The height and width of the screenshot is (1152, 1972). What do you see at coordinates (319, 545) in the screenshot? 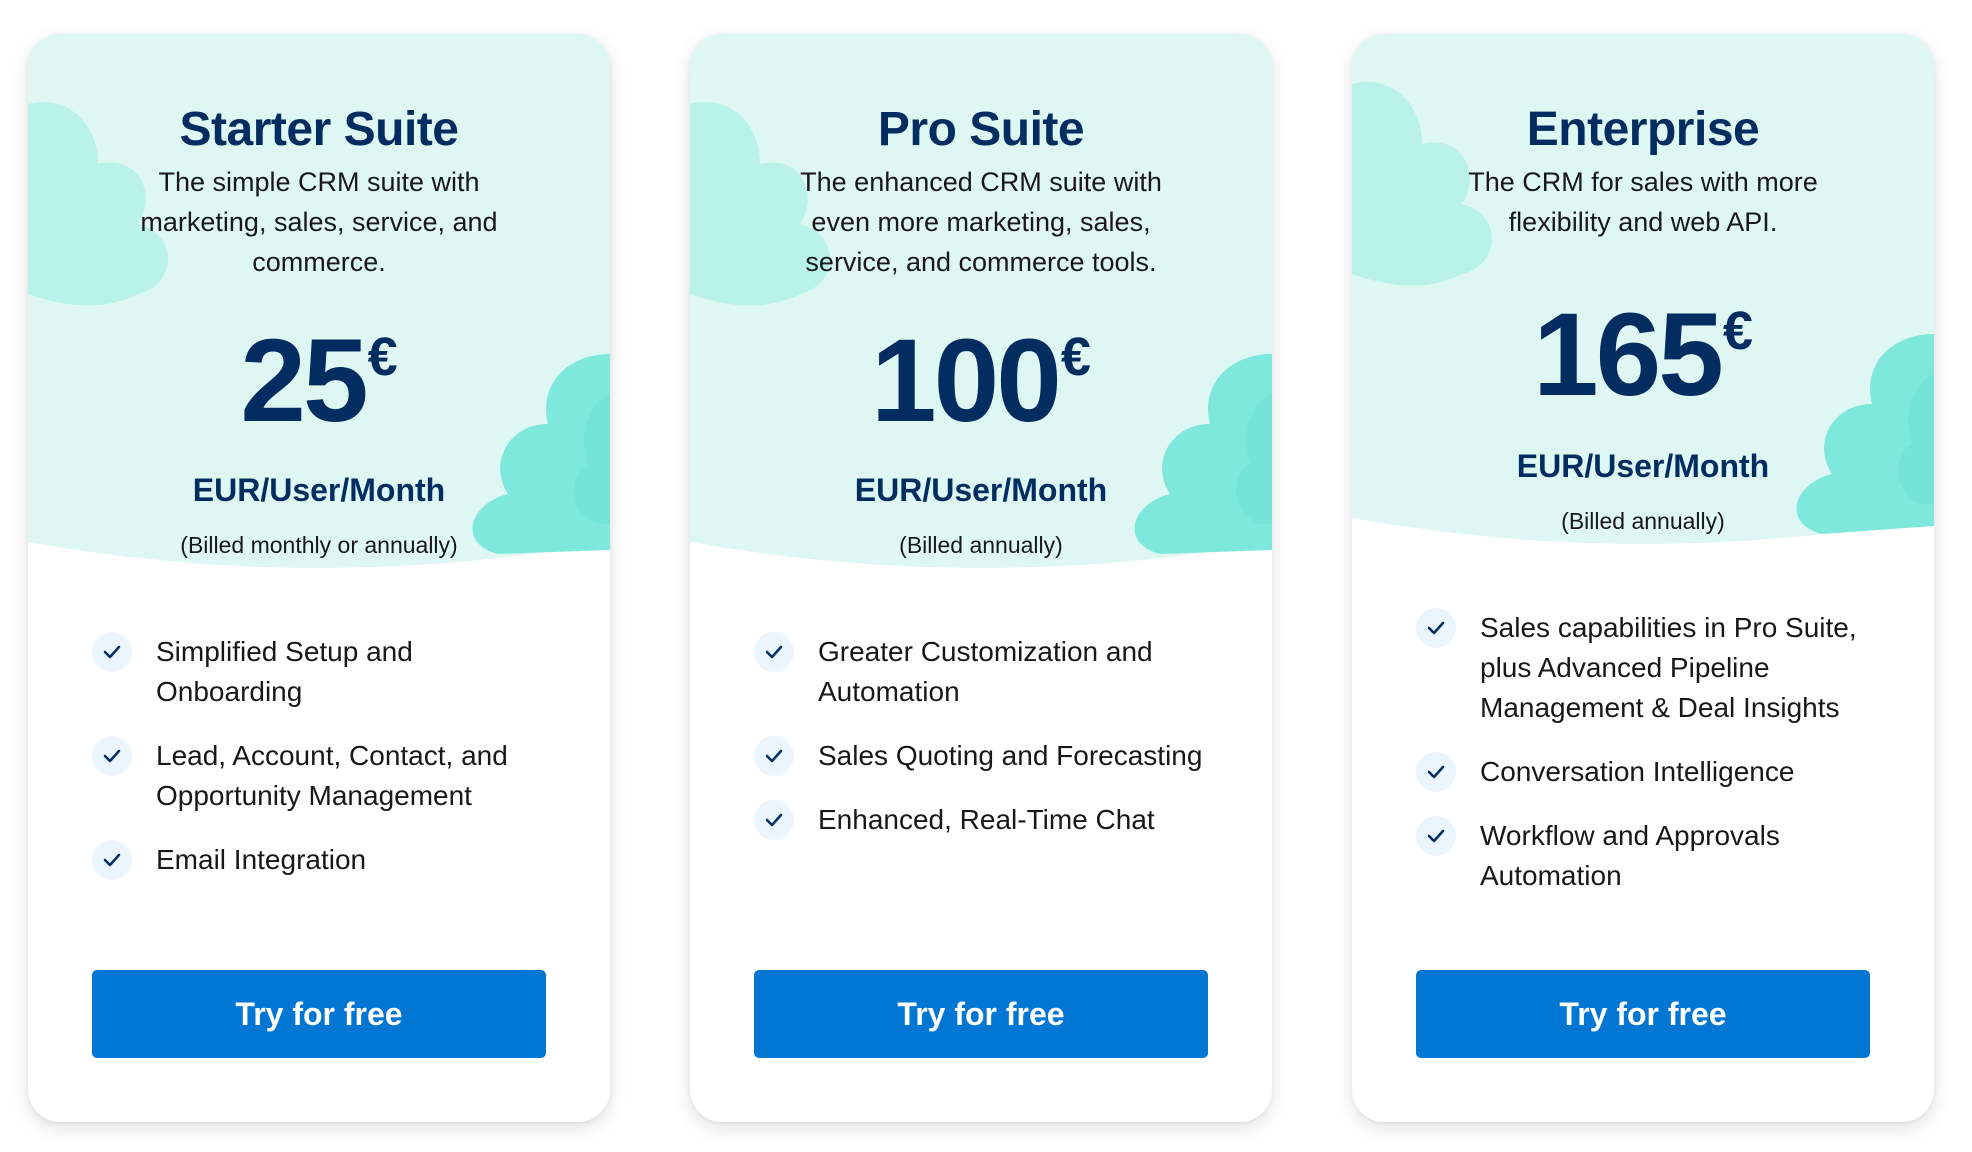
I see `billing-note: (Billed monthly or annually)` at bounding box center [319, 545].